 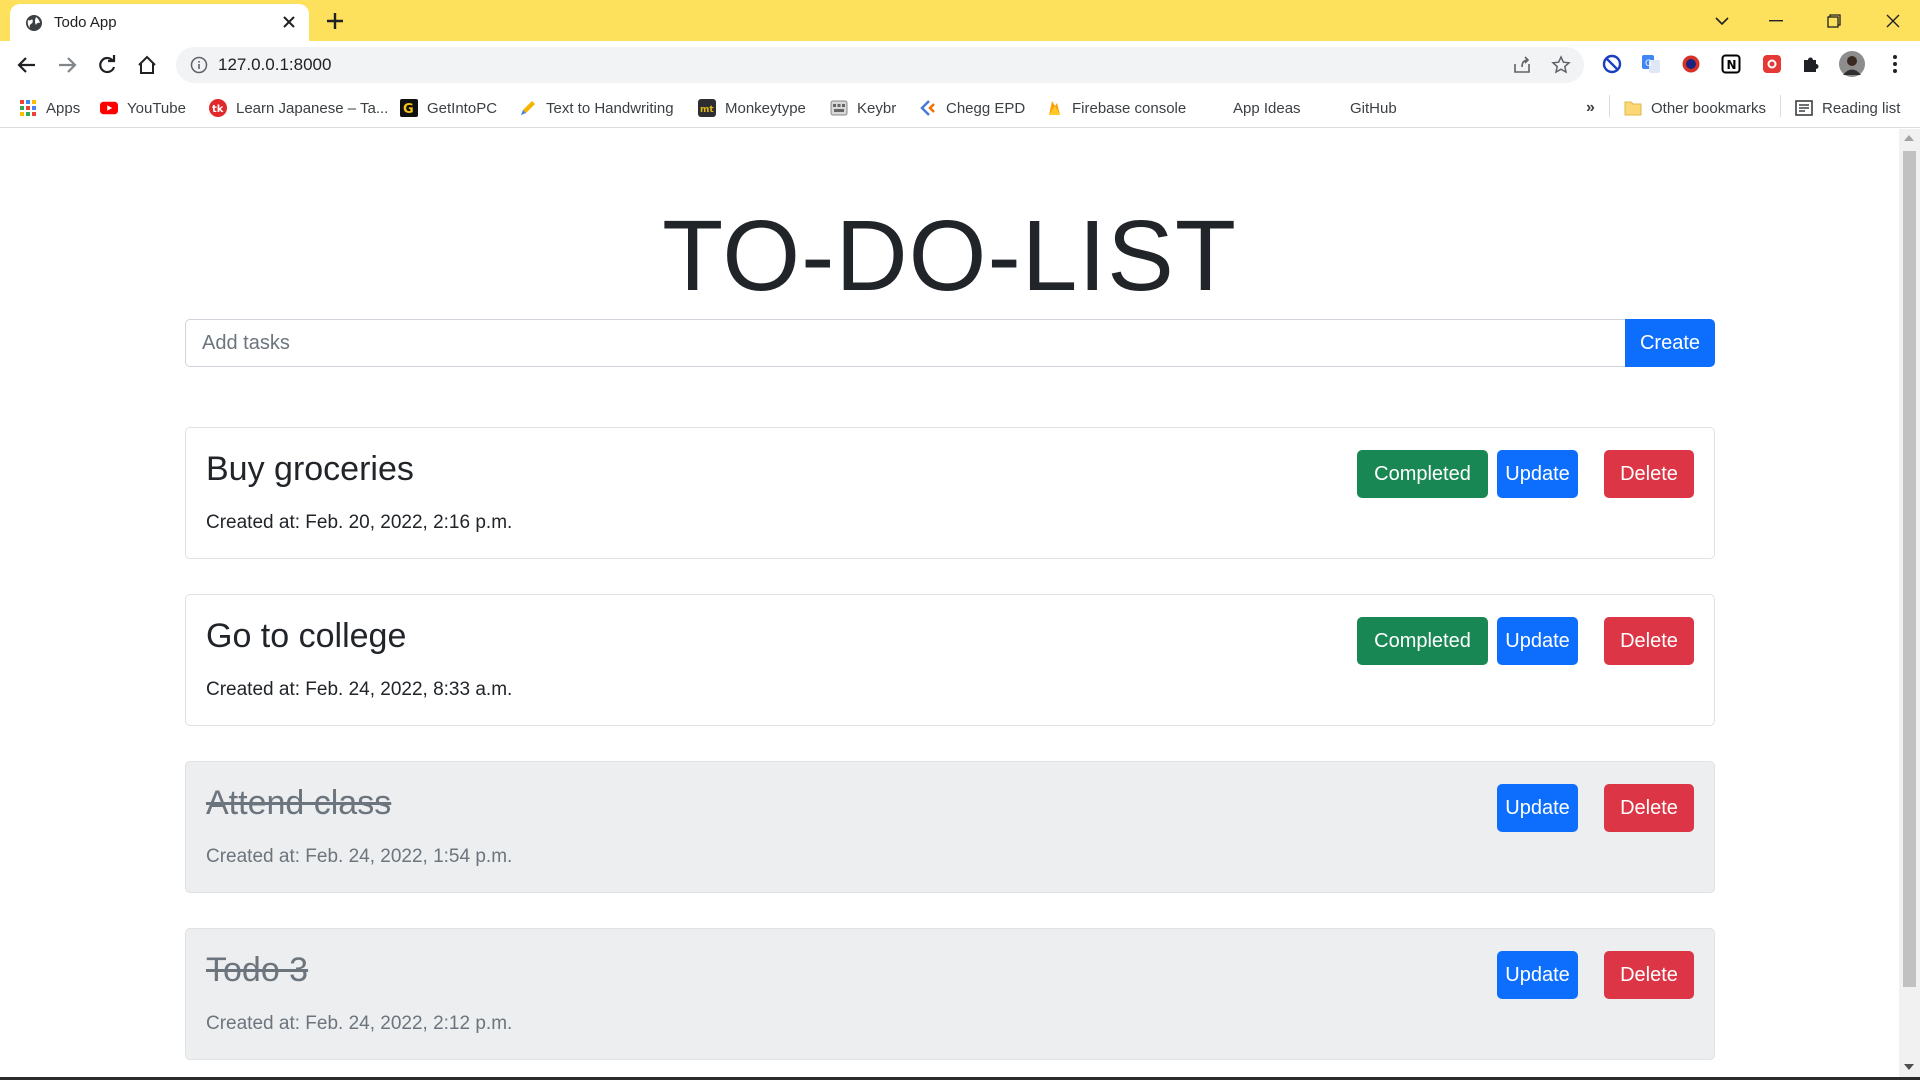 What do you see at coordinates (752, 108) in the screenshot?
I see `bookmark-monkeytype: mt Monkeytype` at bounding box center [752, 108].